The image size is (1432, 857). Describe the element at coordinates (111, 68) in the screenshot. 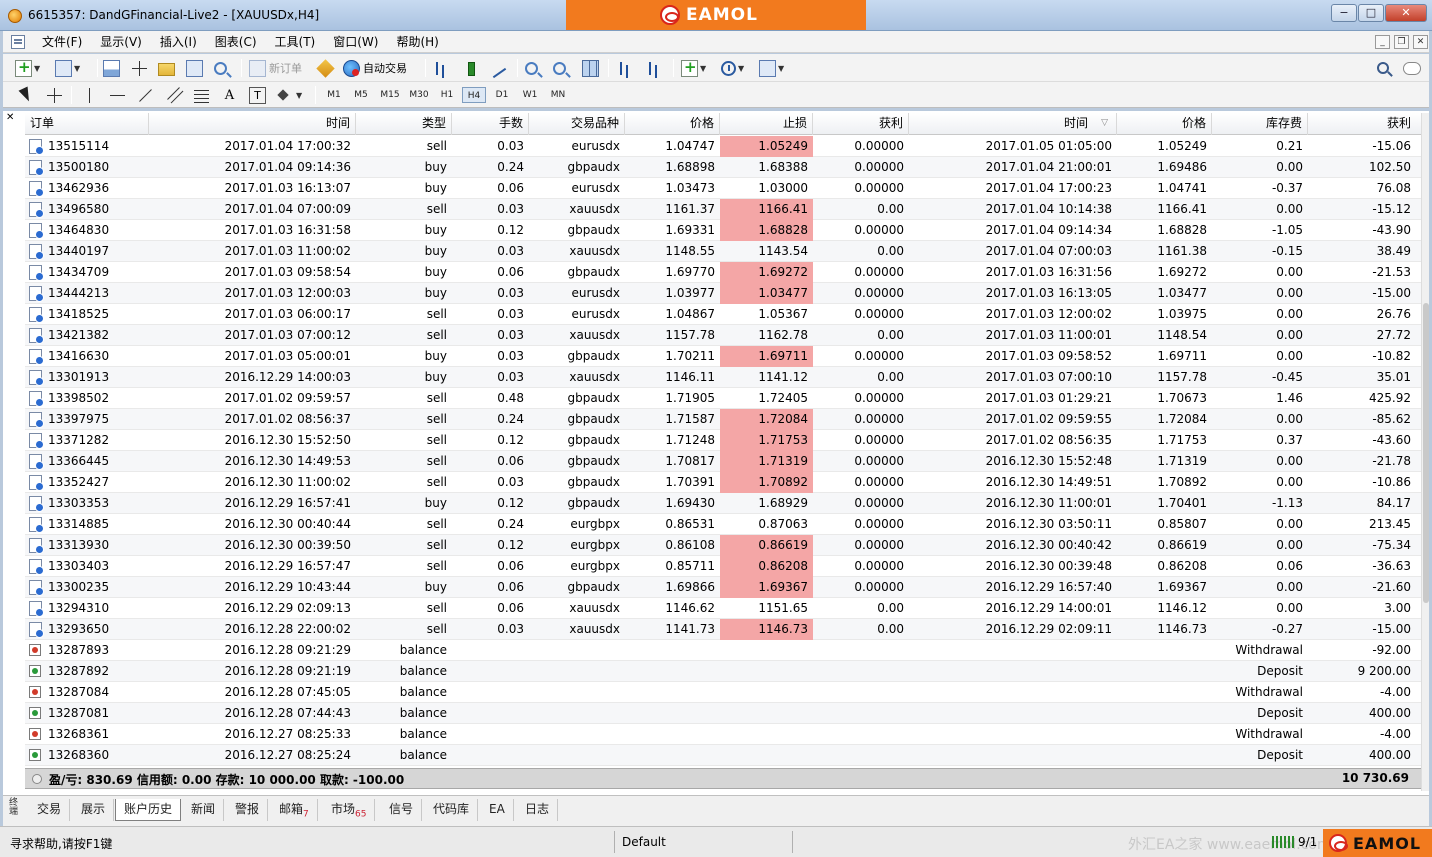

I see `market-watch-button` at that location.